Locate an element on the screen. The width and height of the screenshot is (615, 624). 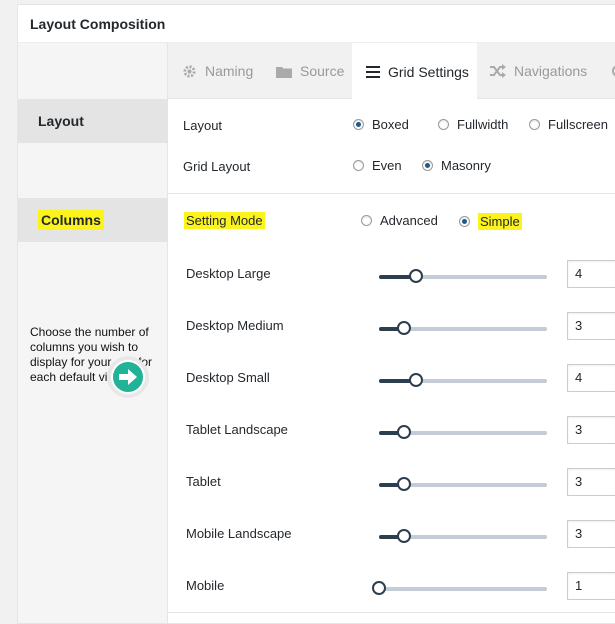
tab-label: Source is located at coordinates (322, 71).